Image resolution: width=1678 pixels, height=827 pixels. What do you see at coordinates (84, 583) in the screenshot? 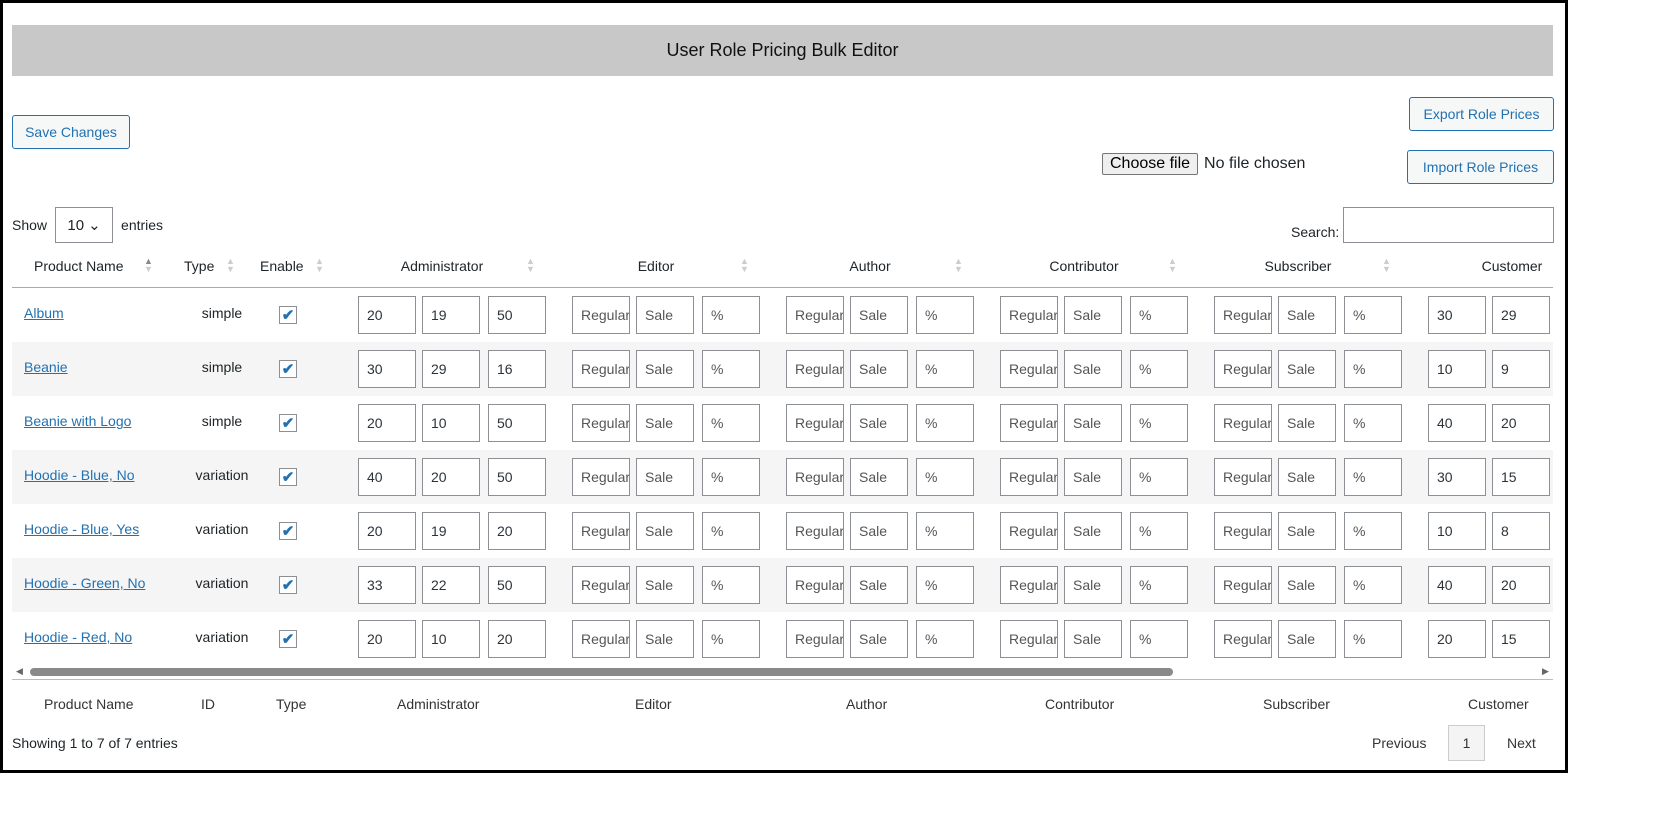
I see `product-name-link: Hoodie - Green, No` at bounding box center [84, 583].